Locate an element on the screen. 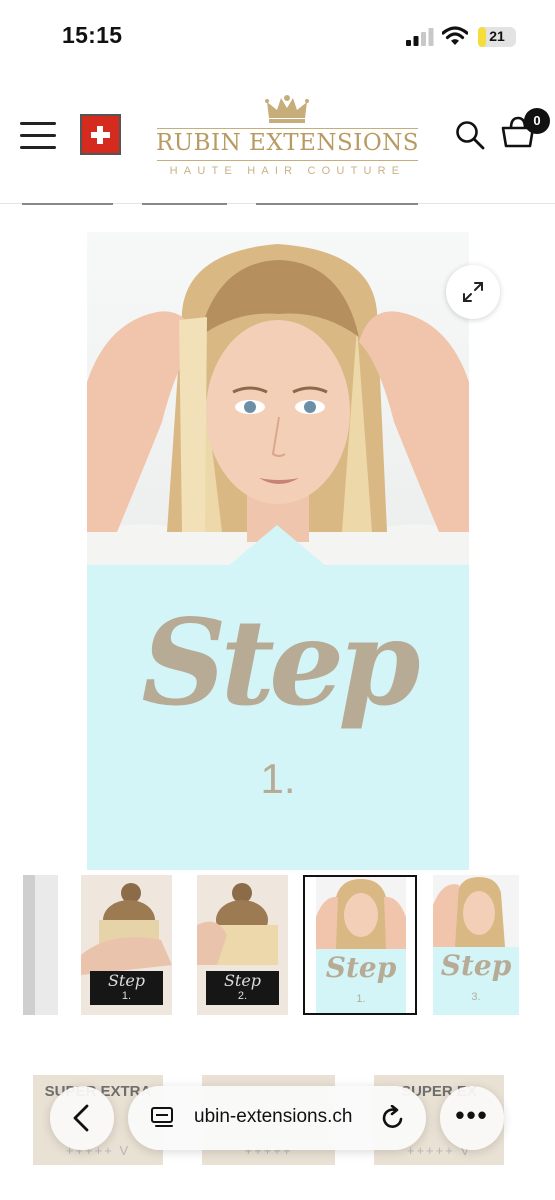 Image resolution: width=555 pixels, height=1200 pixels. thumbnail-1: Step 1. is located at coordinates (126, 945).